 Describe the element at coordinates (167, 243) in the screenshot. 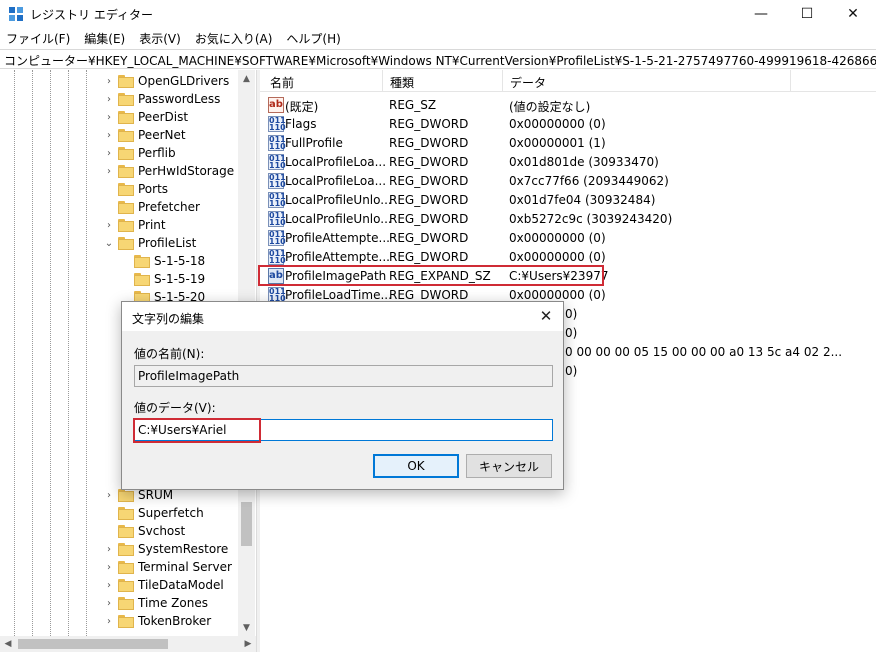

I see `tree-item-label: ProfileList` at that location.